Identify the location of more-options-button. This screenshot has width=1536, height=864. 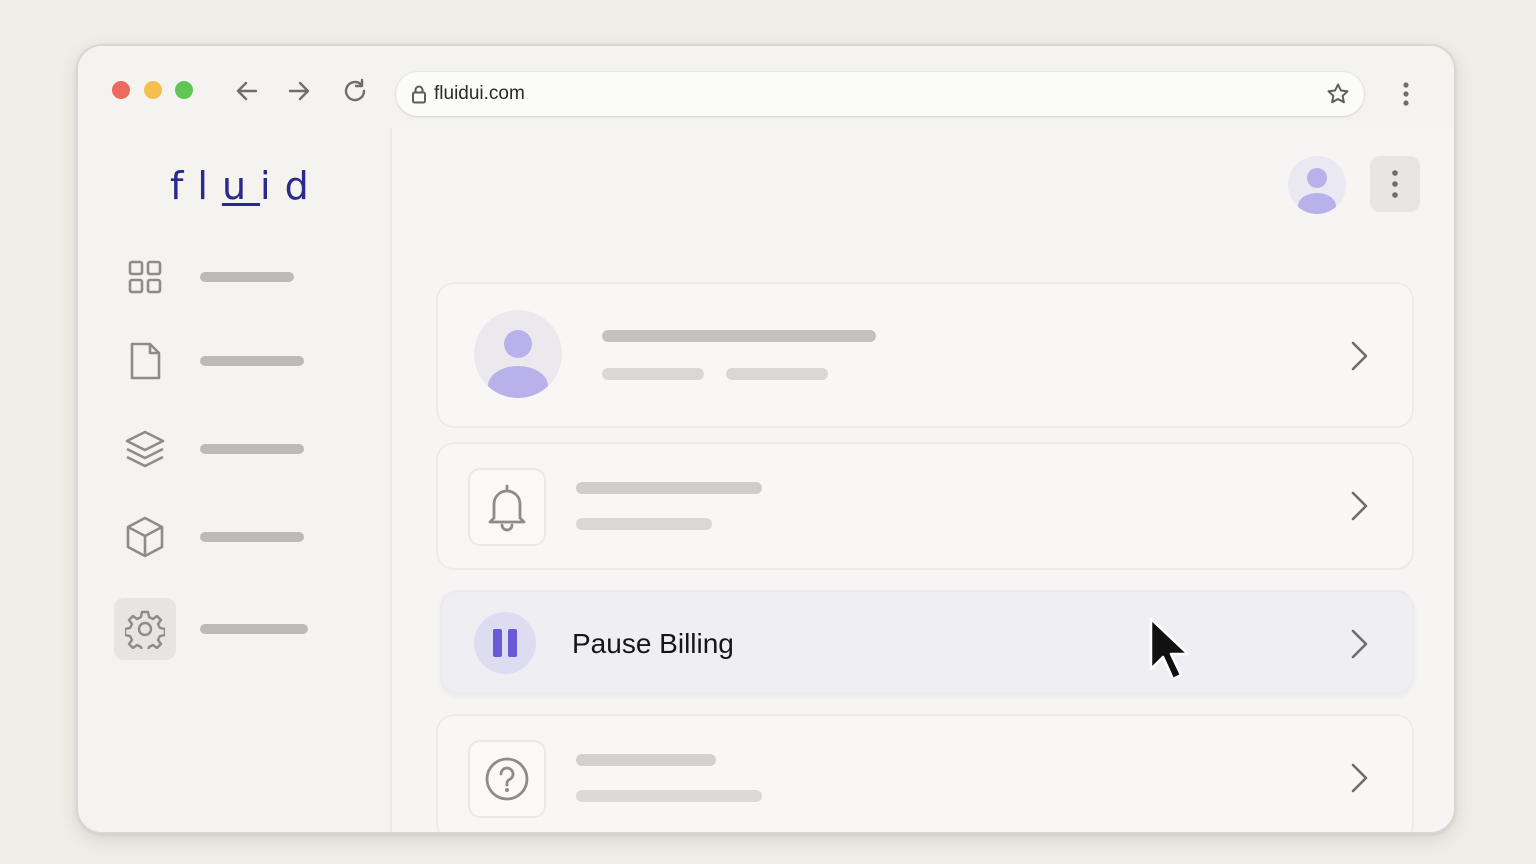
(1395, 184).